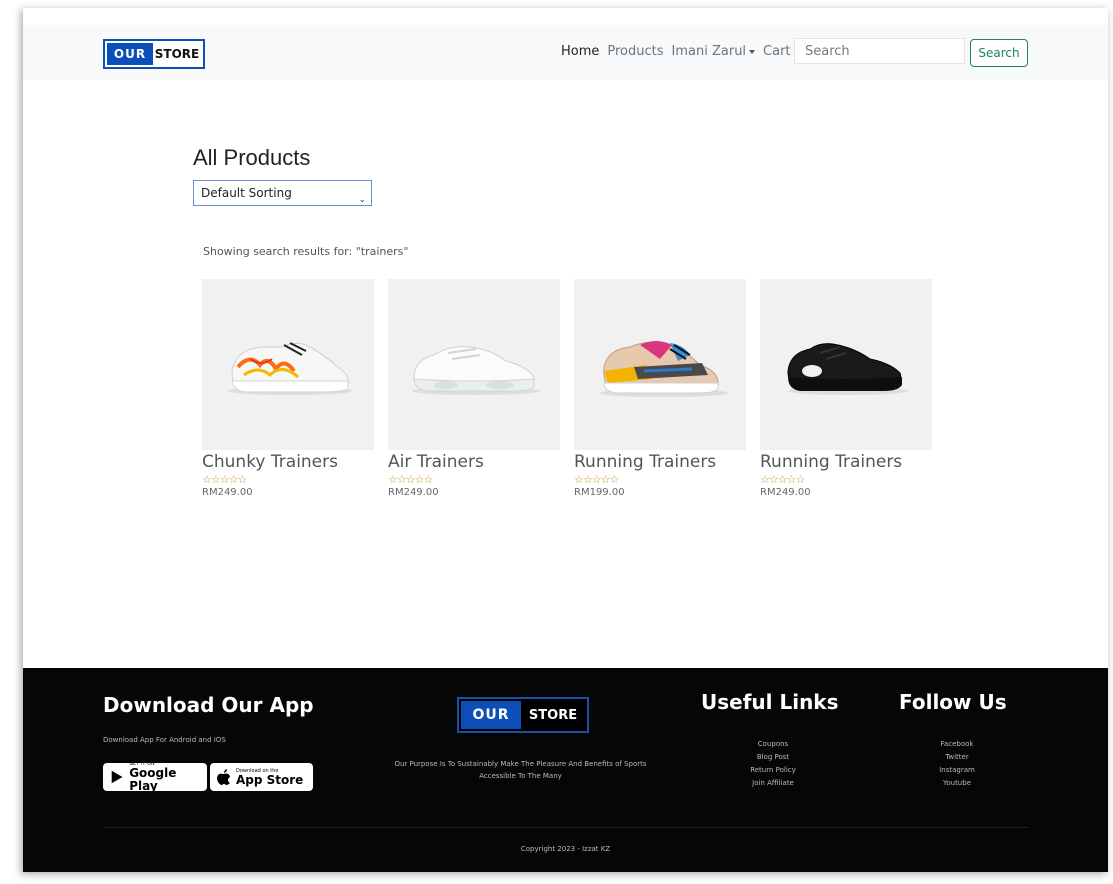 Image resolution: width=1113 pixels, height=884 pixels. I want to click on sort-select: Default Sorting ⌄, so click(282, 193).